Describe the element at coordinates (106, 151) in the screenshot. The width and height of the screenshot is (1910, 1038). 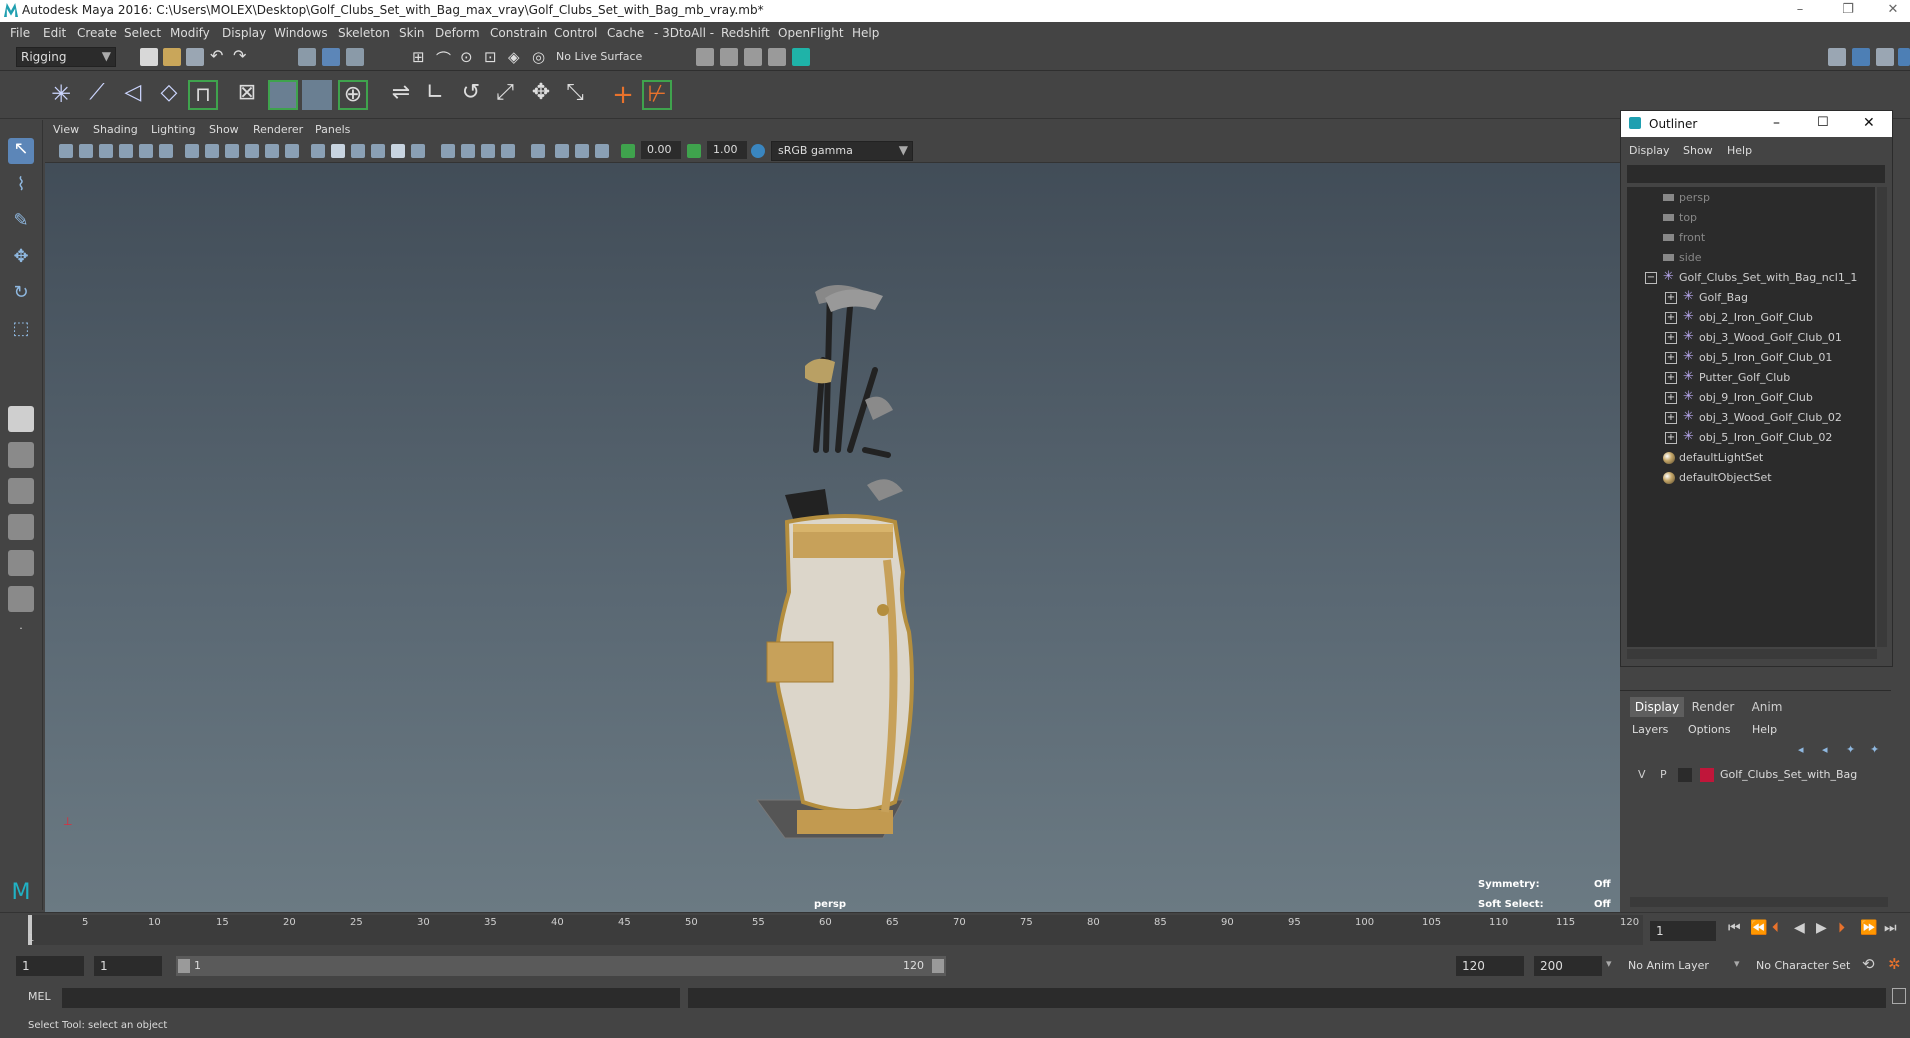
I see `bookmark-icon` at that location.